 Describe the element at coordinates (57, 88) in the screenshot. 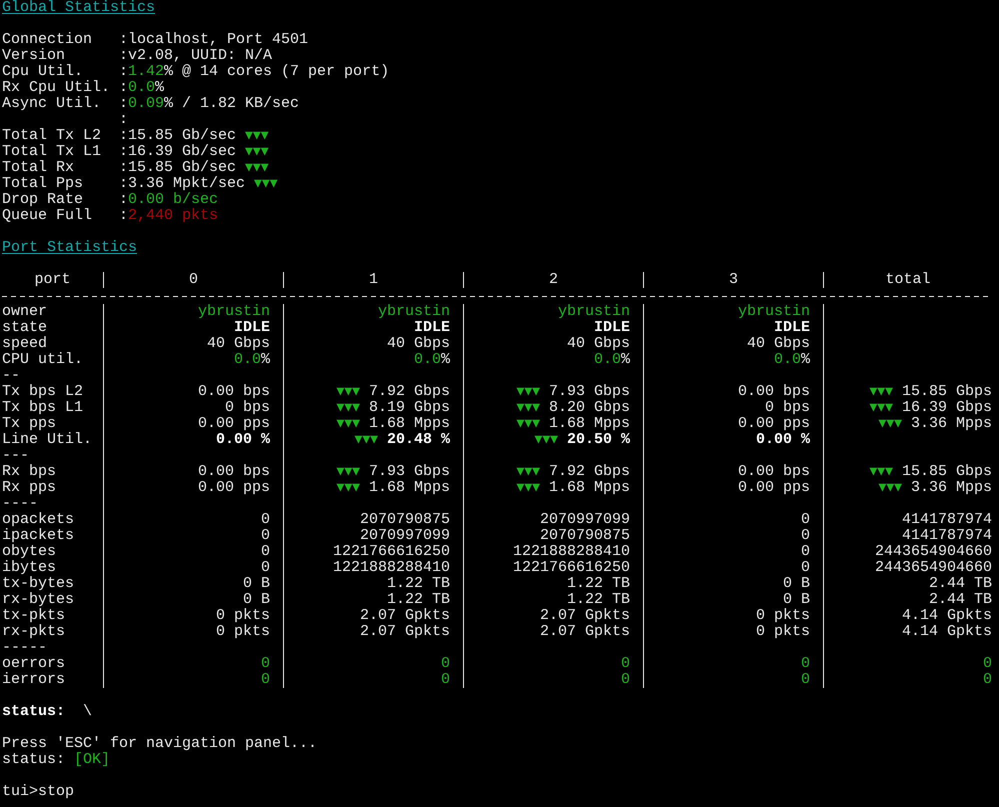

I see `stat-label: Rx Cpu Util.` at that location.